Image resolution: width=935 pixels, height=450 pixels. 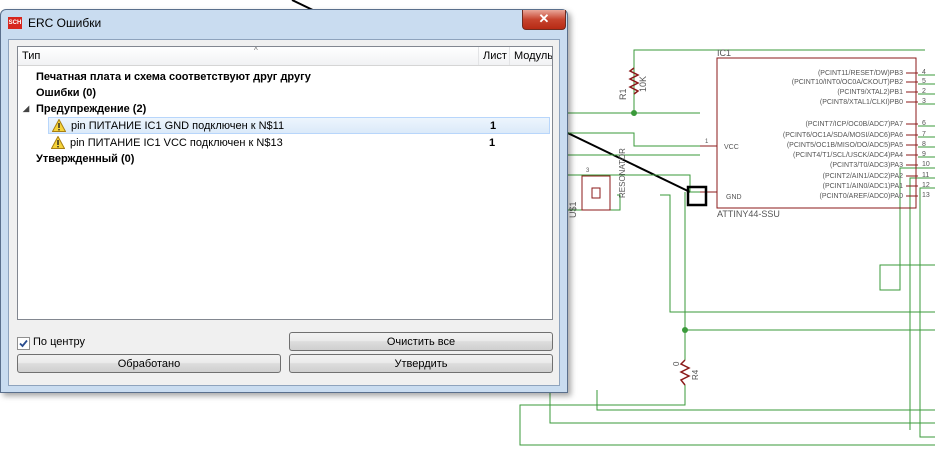 What do you see at coordinates (843, 135) in the screenshot?
I see `ic1-pin-label: (PCINT6/OC1A/SDA/MOSI/ADC6)PA6` at bounding box center [843, 135].